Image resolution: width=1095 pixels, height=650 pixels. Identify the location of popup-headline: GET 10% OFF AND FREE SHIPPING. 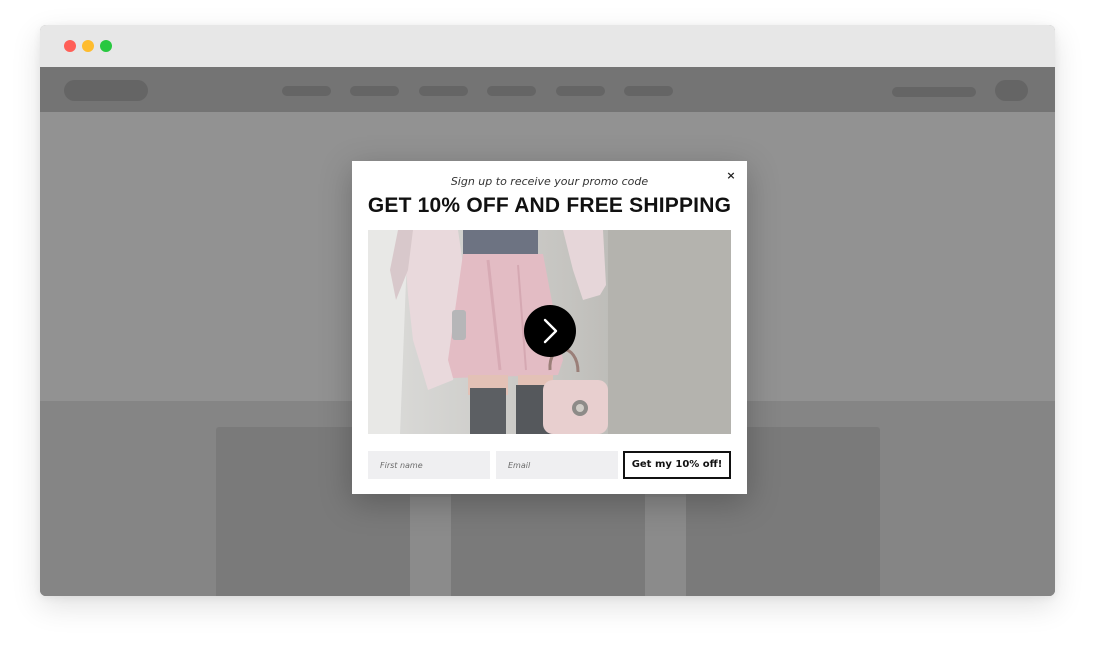
(549, 205).